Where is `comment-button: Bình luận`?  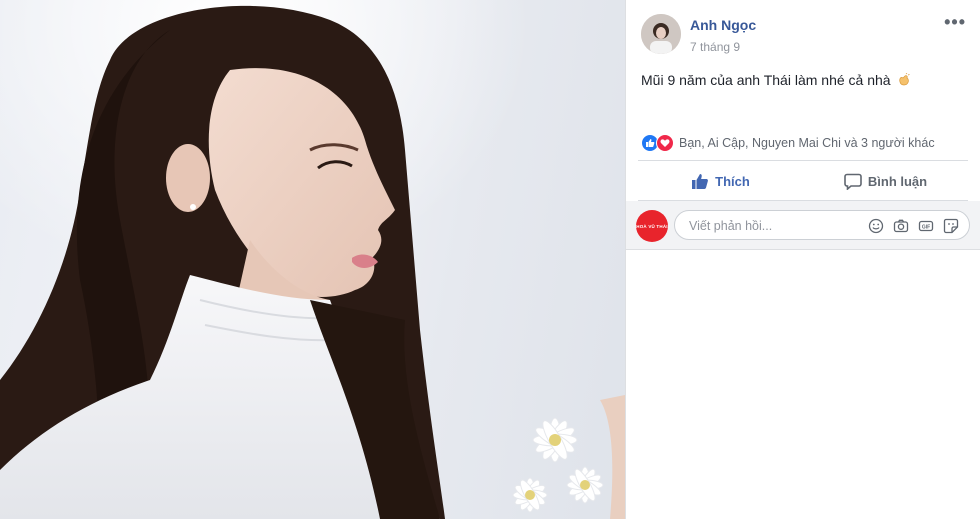
comment-button: Bình luận is located at coordinates (885, 181).